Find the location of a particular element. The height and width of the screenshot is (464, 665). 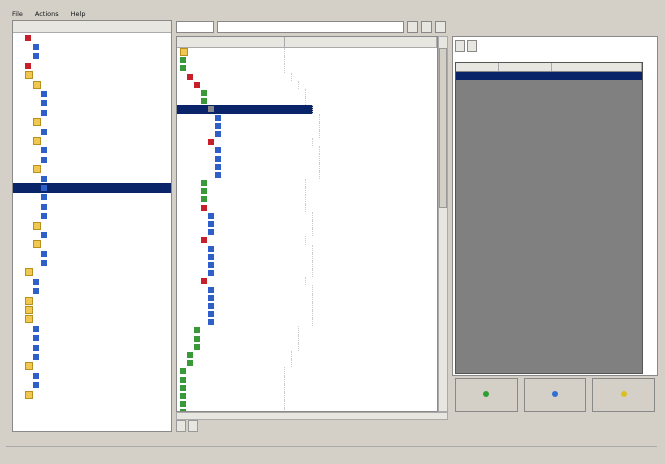

column-header-name is located at coordinates (231, 42).